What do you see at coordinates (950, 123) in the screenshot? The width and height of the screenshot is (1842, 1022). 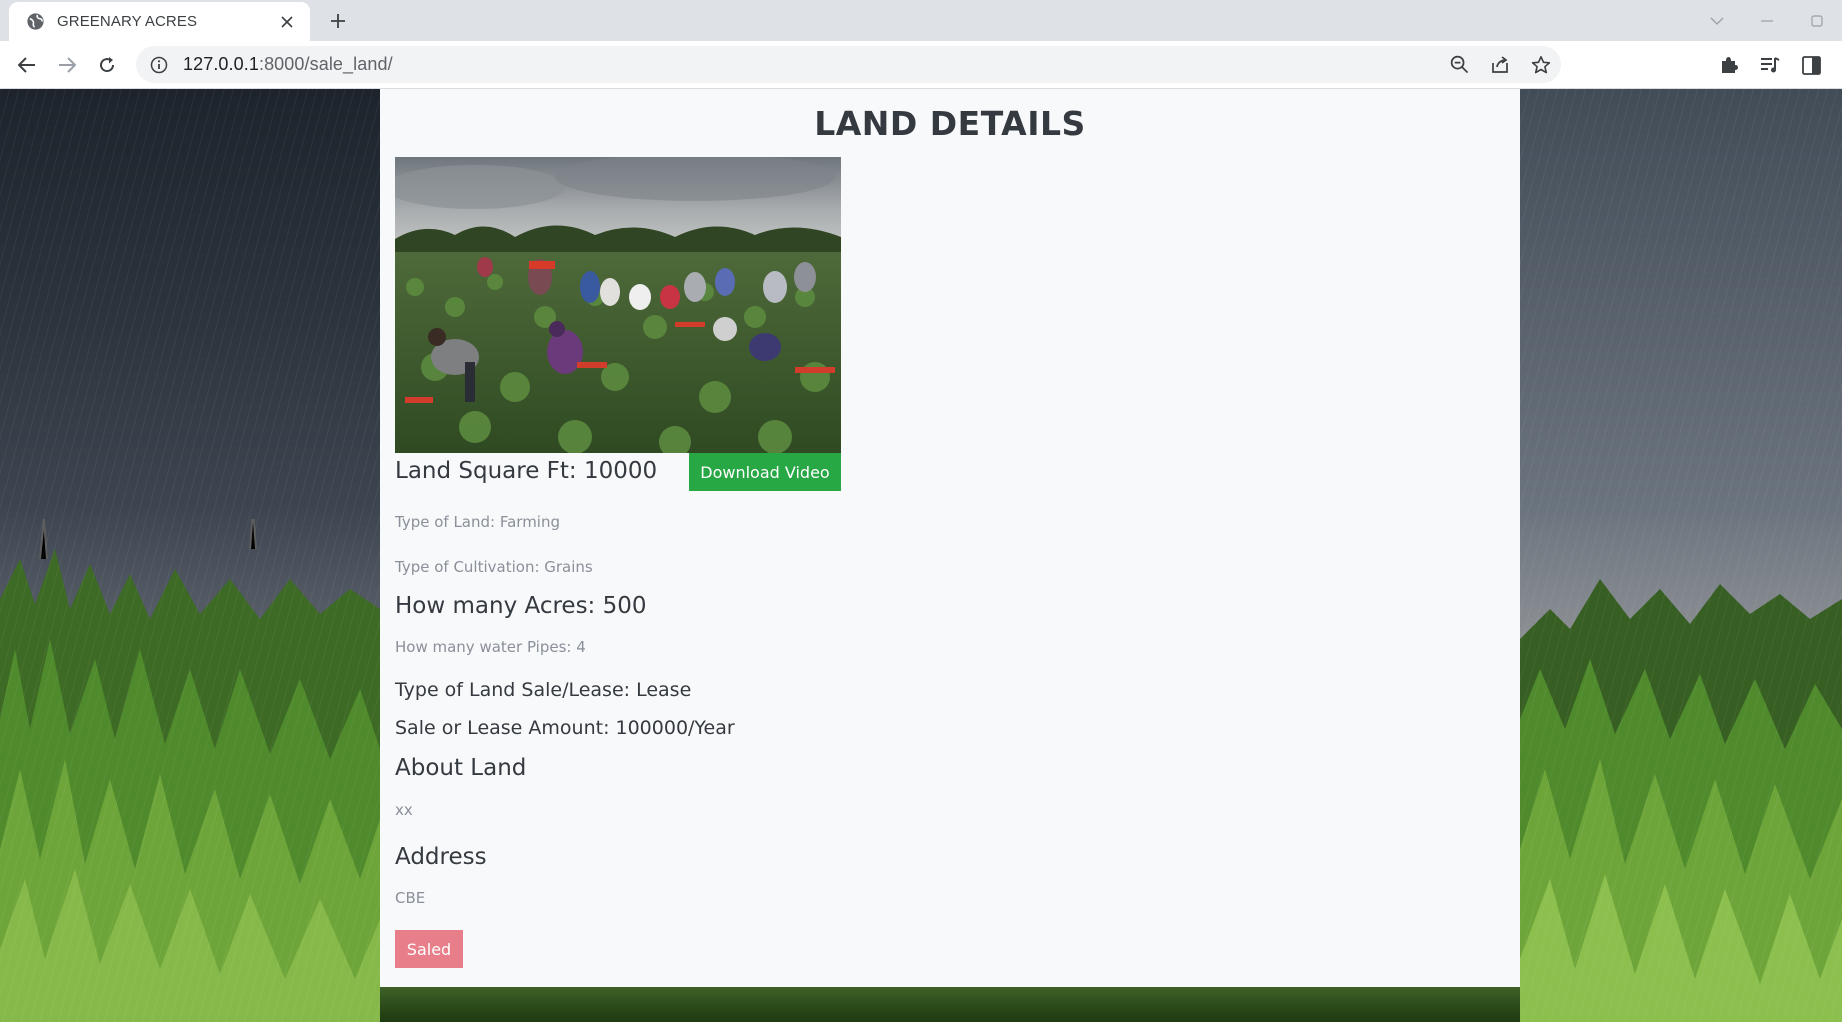 I see `page-title: LAND DETAILS` at bounding box center [950, 123].